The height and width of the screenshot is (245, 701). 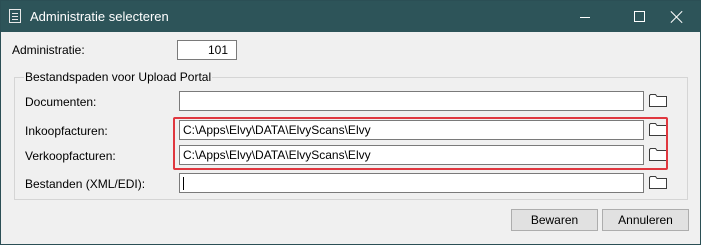 I want to click on bestanden-label: Bestanden (XML/EDI):, so click(x=85, y=184).